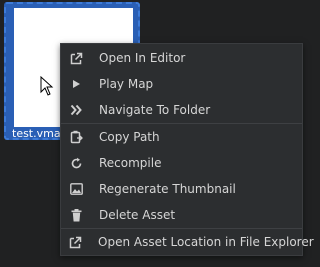 Image resolution: width=320 pixels, height=267 pixels. Describe the element at coordinates (76, 189) in the screenshot. I see `image-icon` at that location.